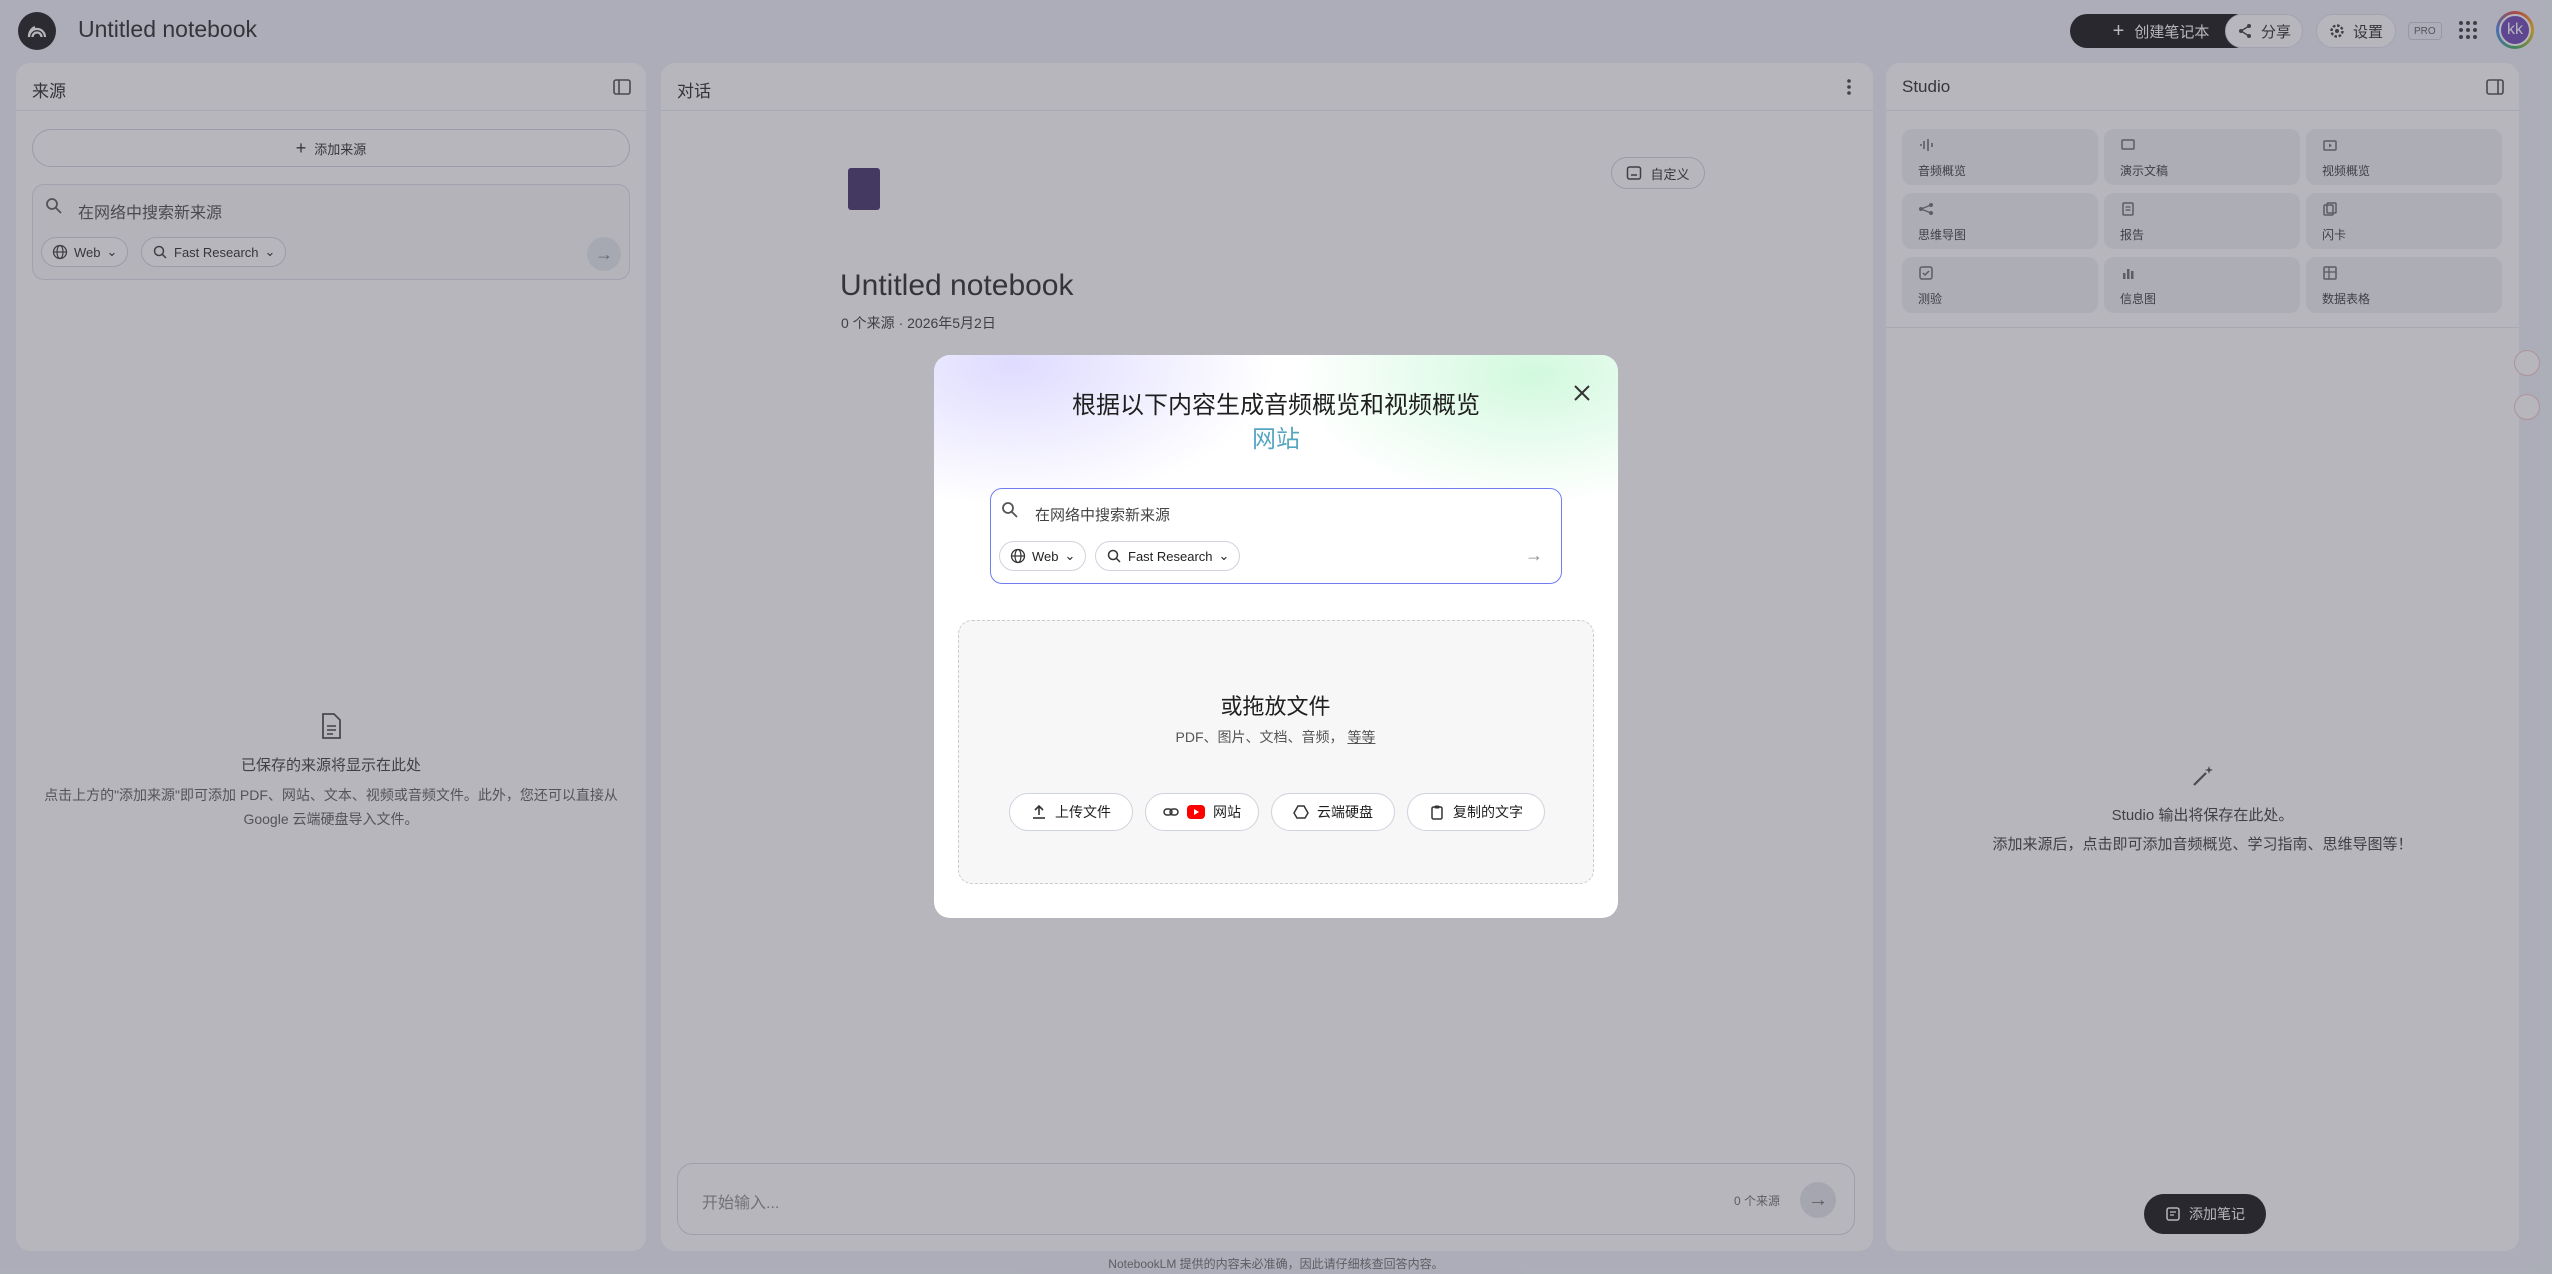  Describe the element at coordinates (1276, 405) in the screenshot. I see `dialog-title: 根据以下内容生成音频概览和视频概览` at that location.